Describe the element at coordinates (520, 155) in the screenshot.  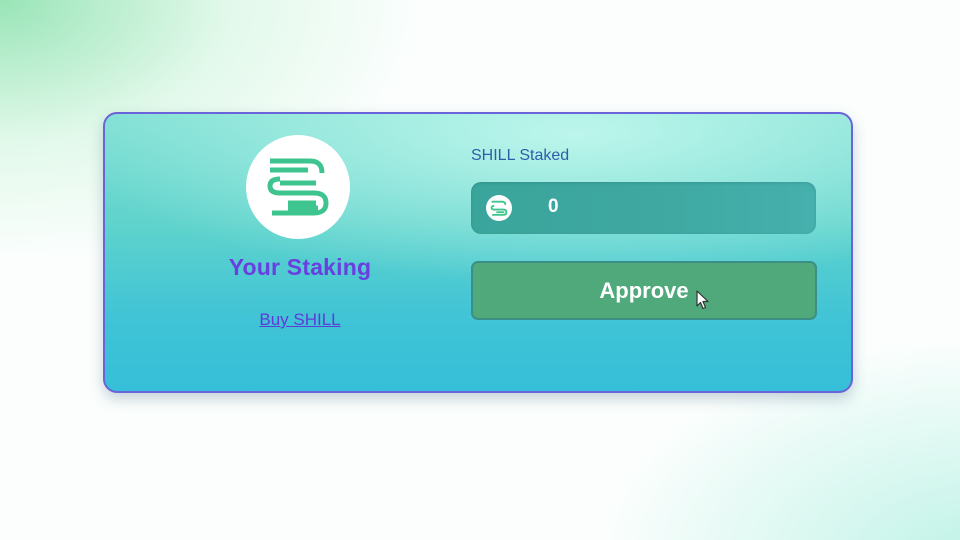
I see `shill-staked-label: SHILL Staked` at that location.